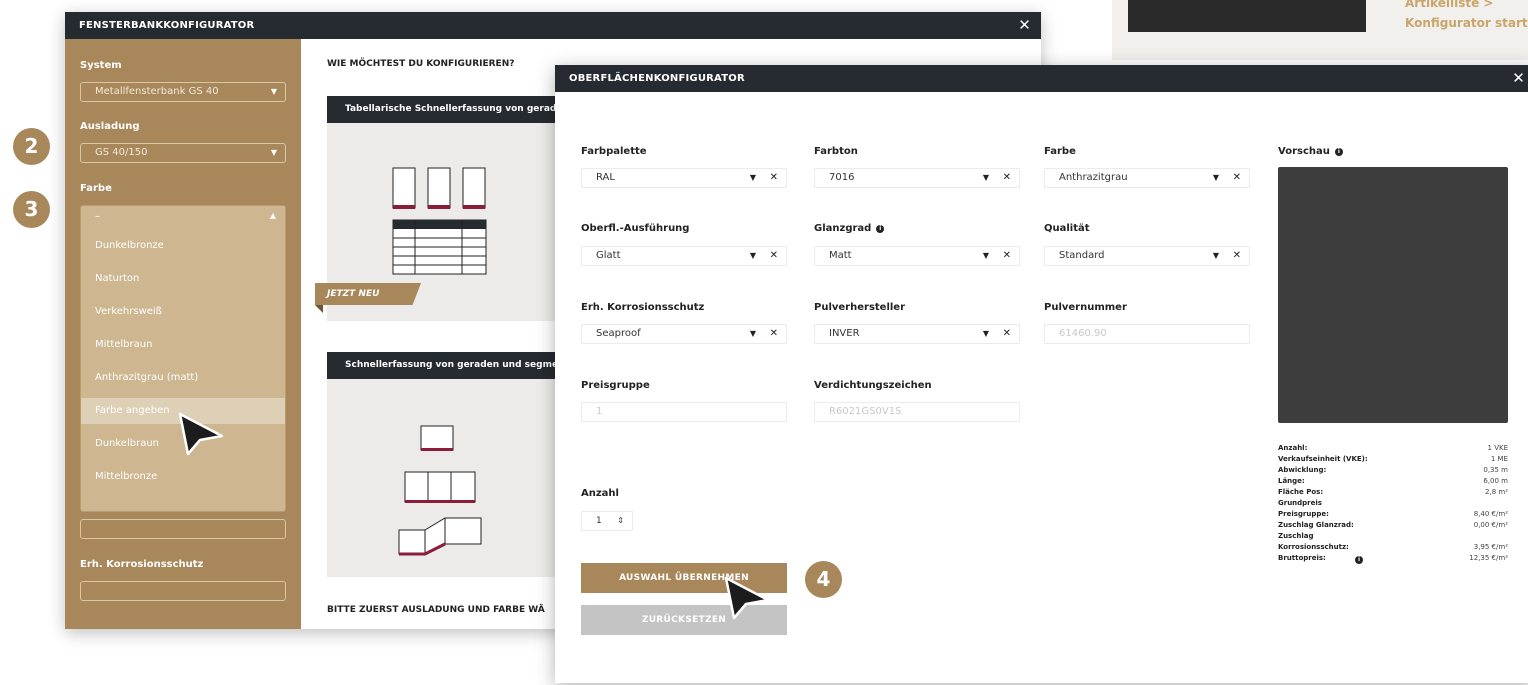 This screenshot has height=685, width=1528. What do you see at coordinates (31, 209) in the screenshot?
I see `step-badge-3: 3` at bounding box center [31, 209].